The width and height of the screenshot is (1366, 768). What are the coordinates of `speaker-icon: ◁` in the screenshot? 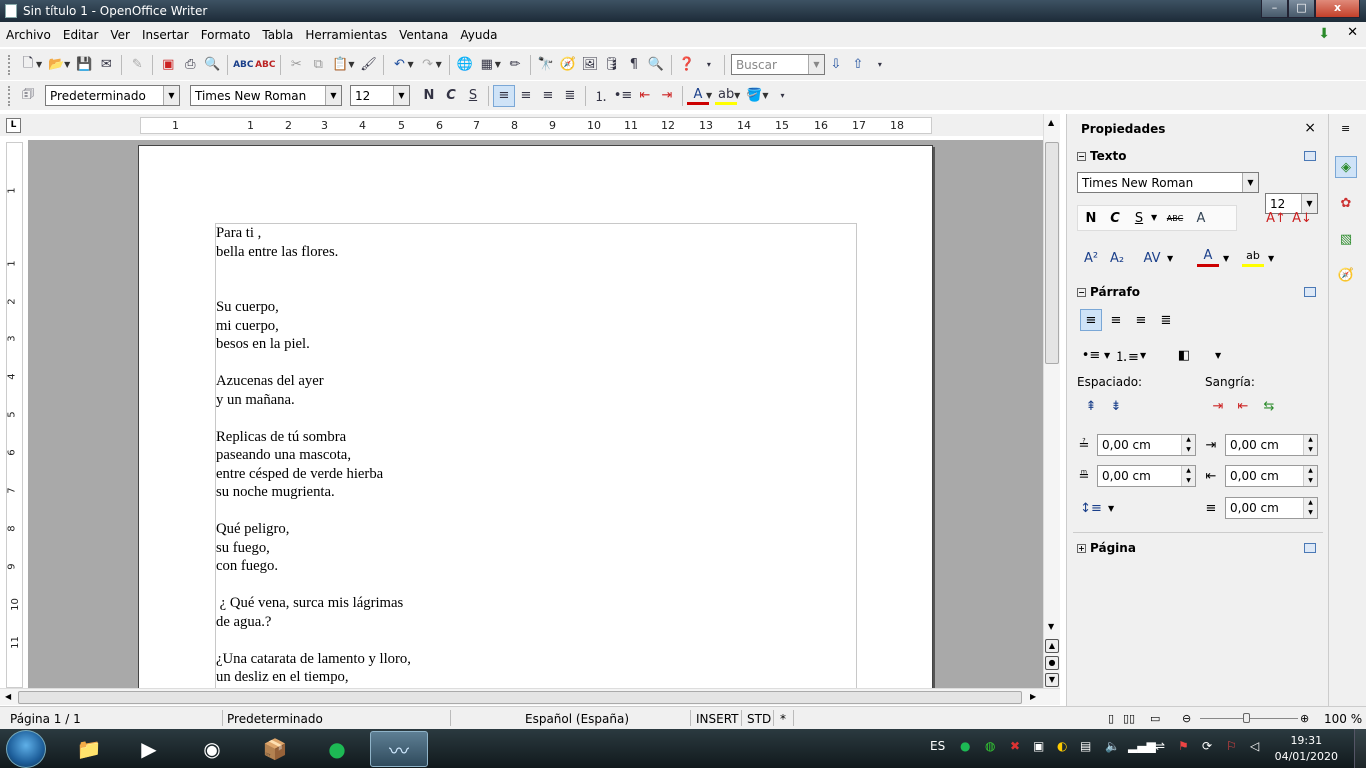 It's located at (1254, 746).